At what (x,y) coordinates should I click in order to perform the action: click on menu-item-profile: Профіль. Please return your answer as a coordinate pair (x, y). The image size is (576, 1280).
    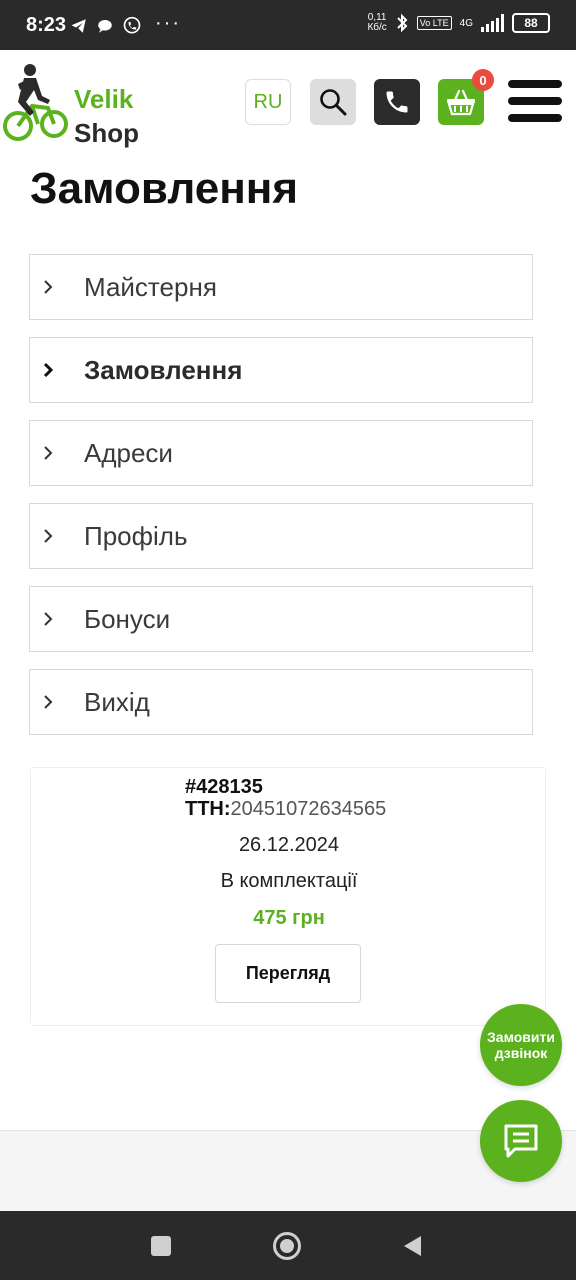
    Looking at the image, I should click on (281, 536).